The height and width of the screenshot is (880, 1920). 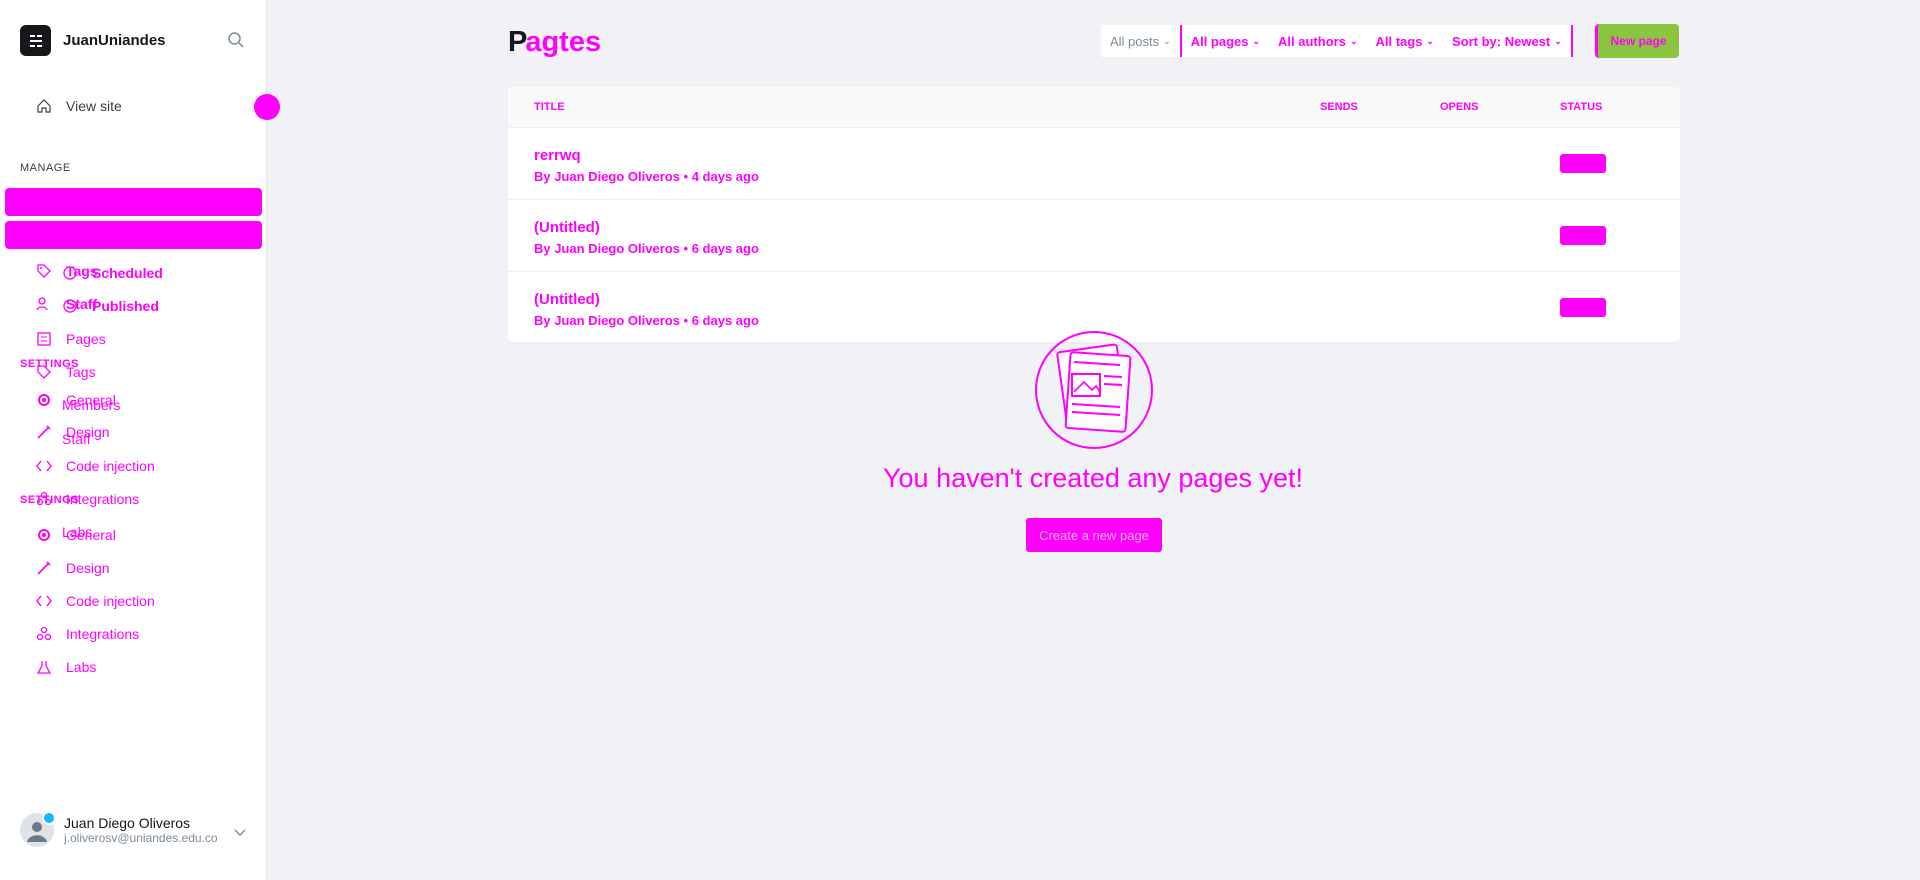 What do you see at coordinates (91, 535) in the screenshot?
I see `sidebar-item-label: General` at bounding box center [91, 535].